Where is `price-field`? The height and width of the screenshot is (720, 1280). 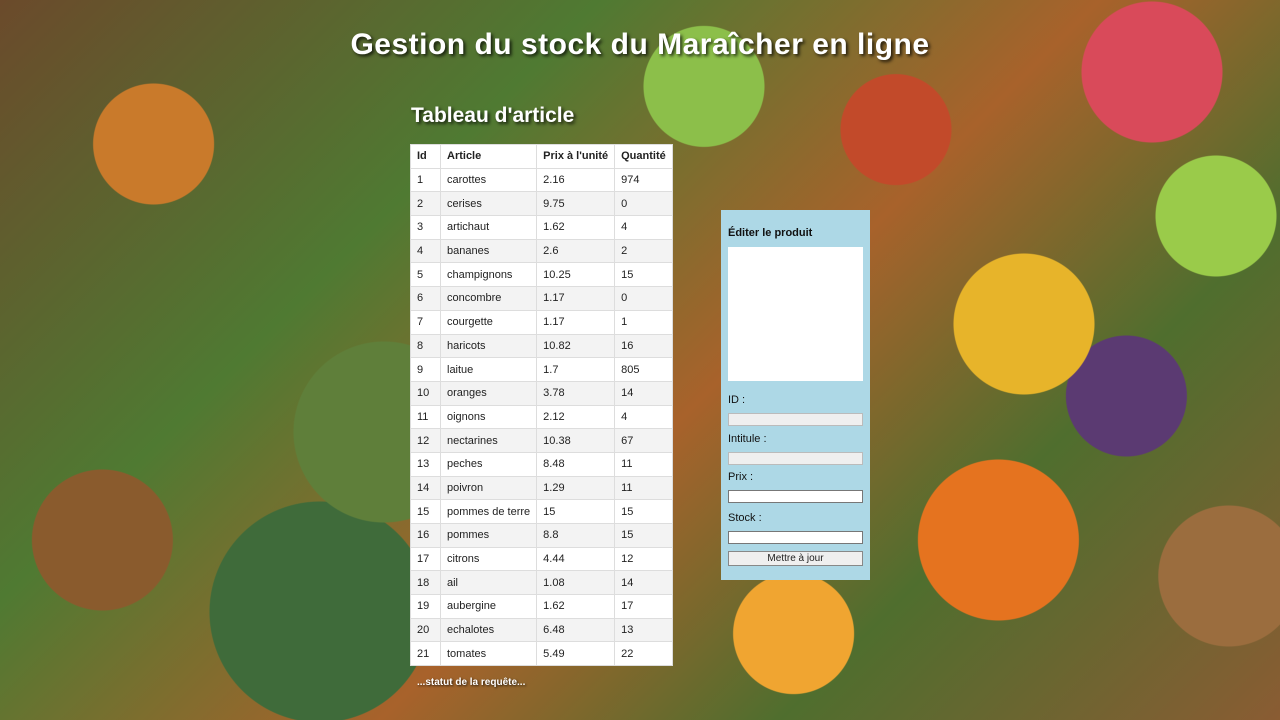 price-field is located at coordinates (795, 496).